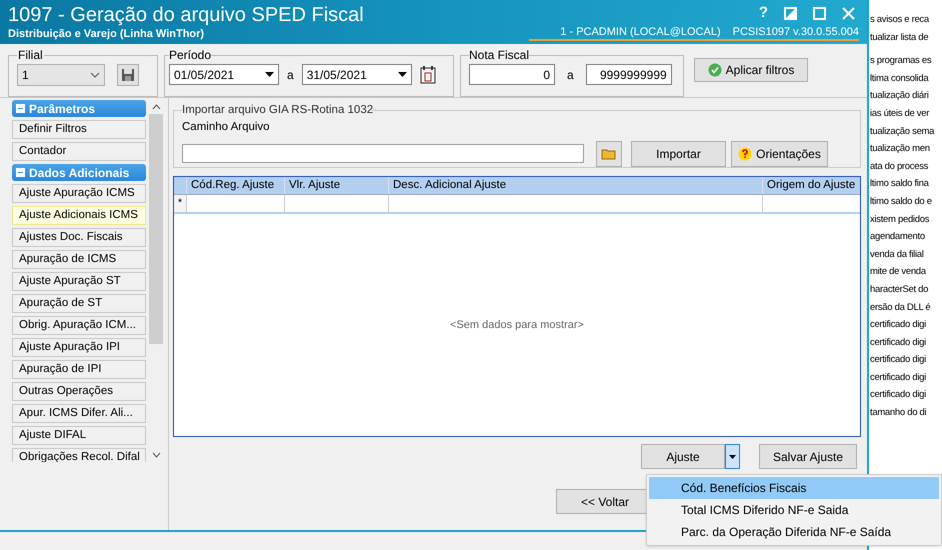 The width and height of the screenshot is (942, 550). I want to click on sidebar-item: Contador, so click(79, 151).